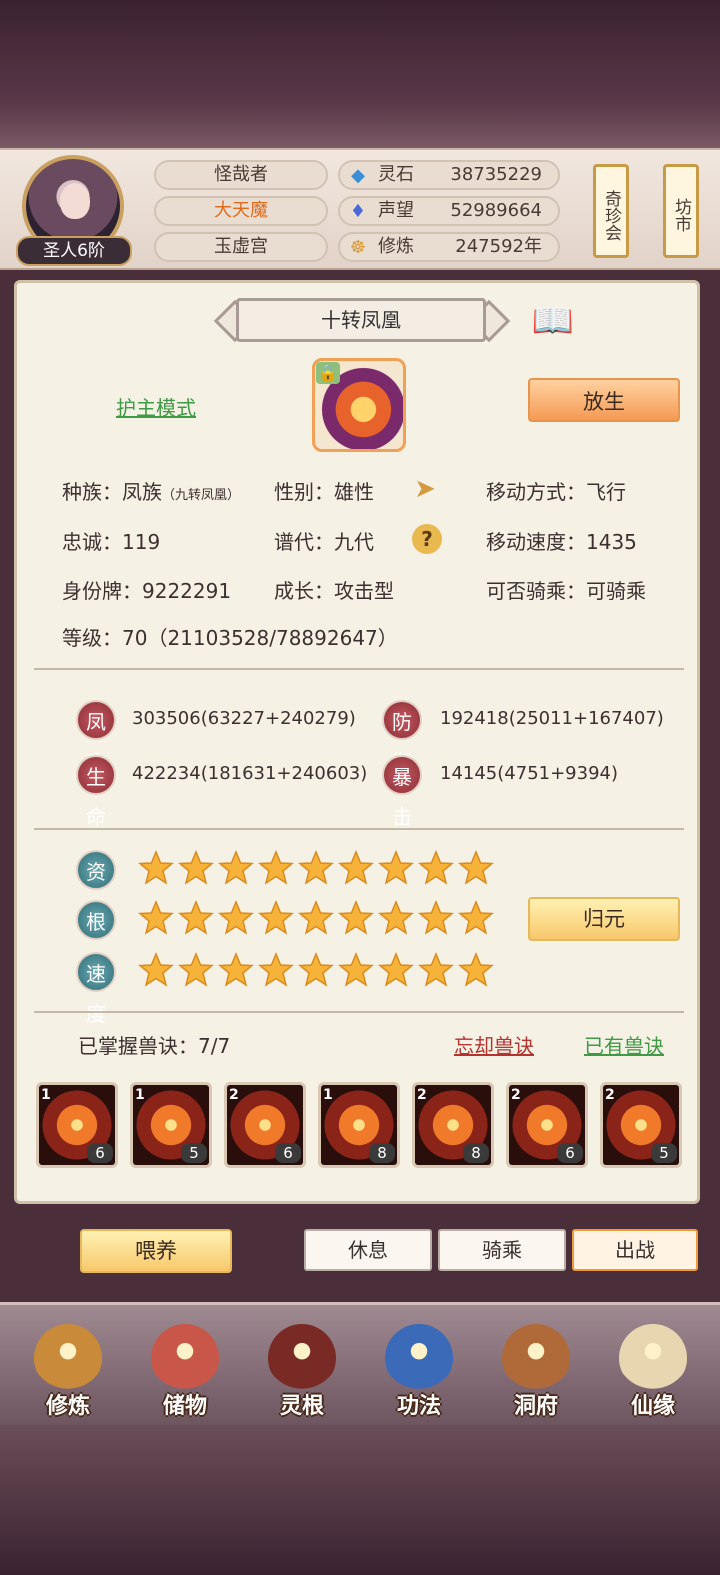  I want to click on bone-badge: 根骨, so click(96, 937).